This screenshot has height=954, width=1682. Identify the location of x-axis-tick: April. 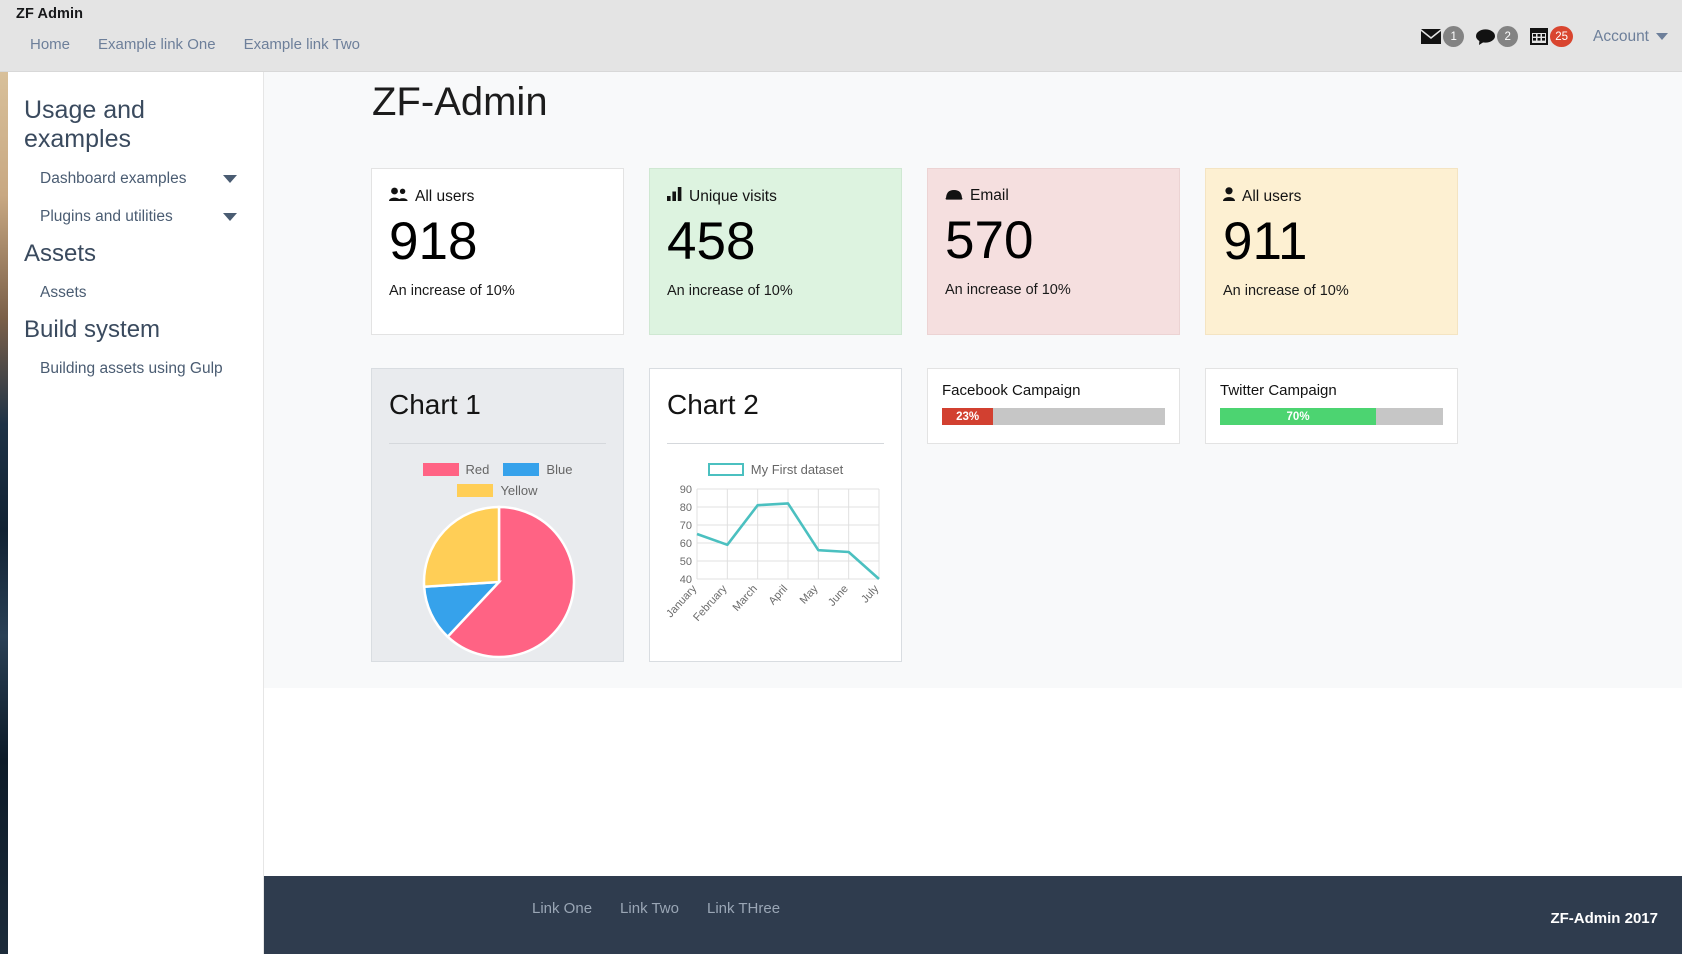
(779, 595).